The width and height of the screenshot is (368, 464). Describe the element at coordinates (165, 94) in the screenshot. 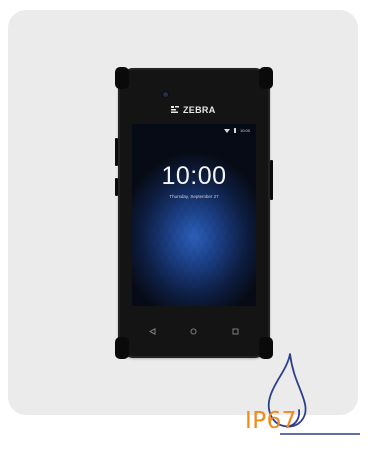

I see `front-camera` at that location.